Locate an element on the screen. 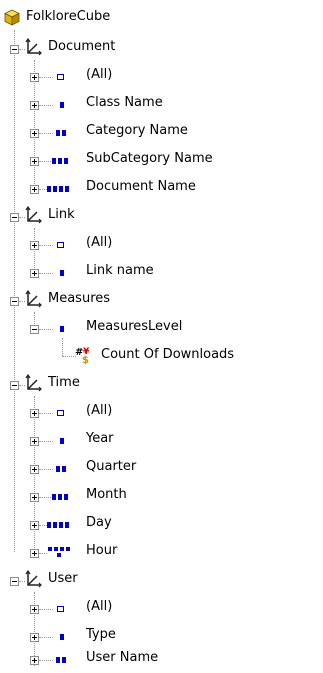 This screenshot has height=673, width=323. tree-node-dimension-document: Document is located at coordinates (161, 48).